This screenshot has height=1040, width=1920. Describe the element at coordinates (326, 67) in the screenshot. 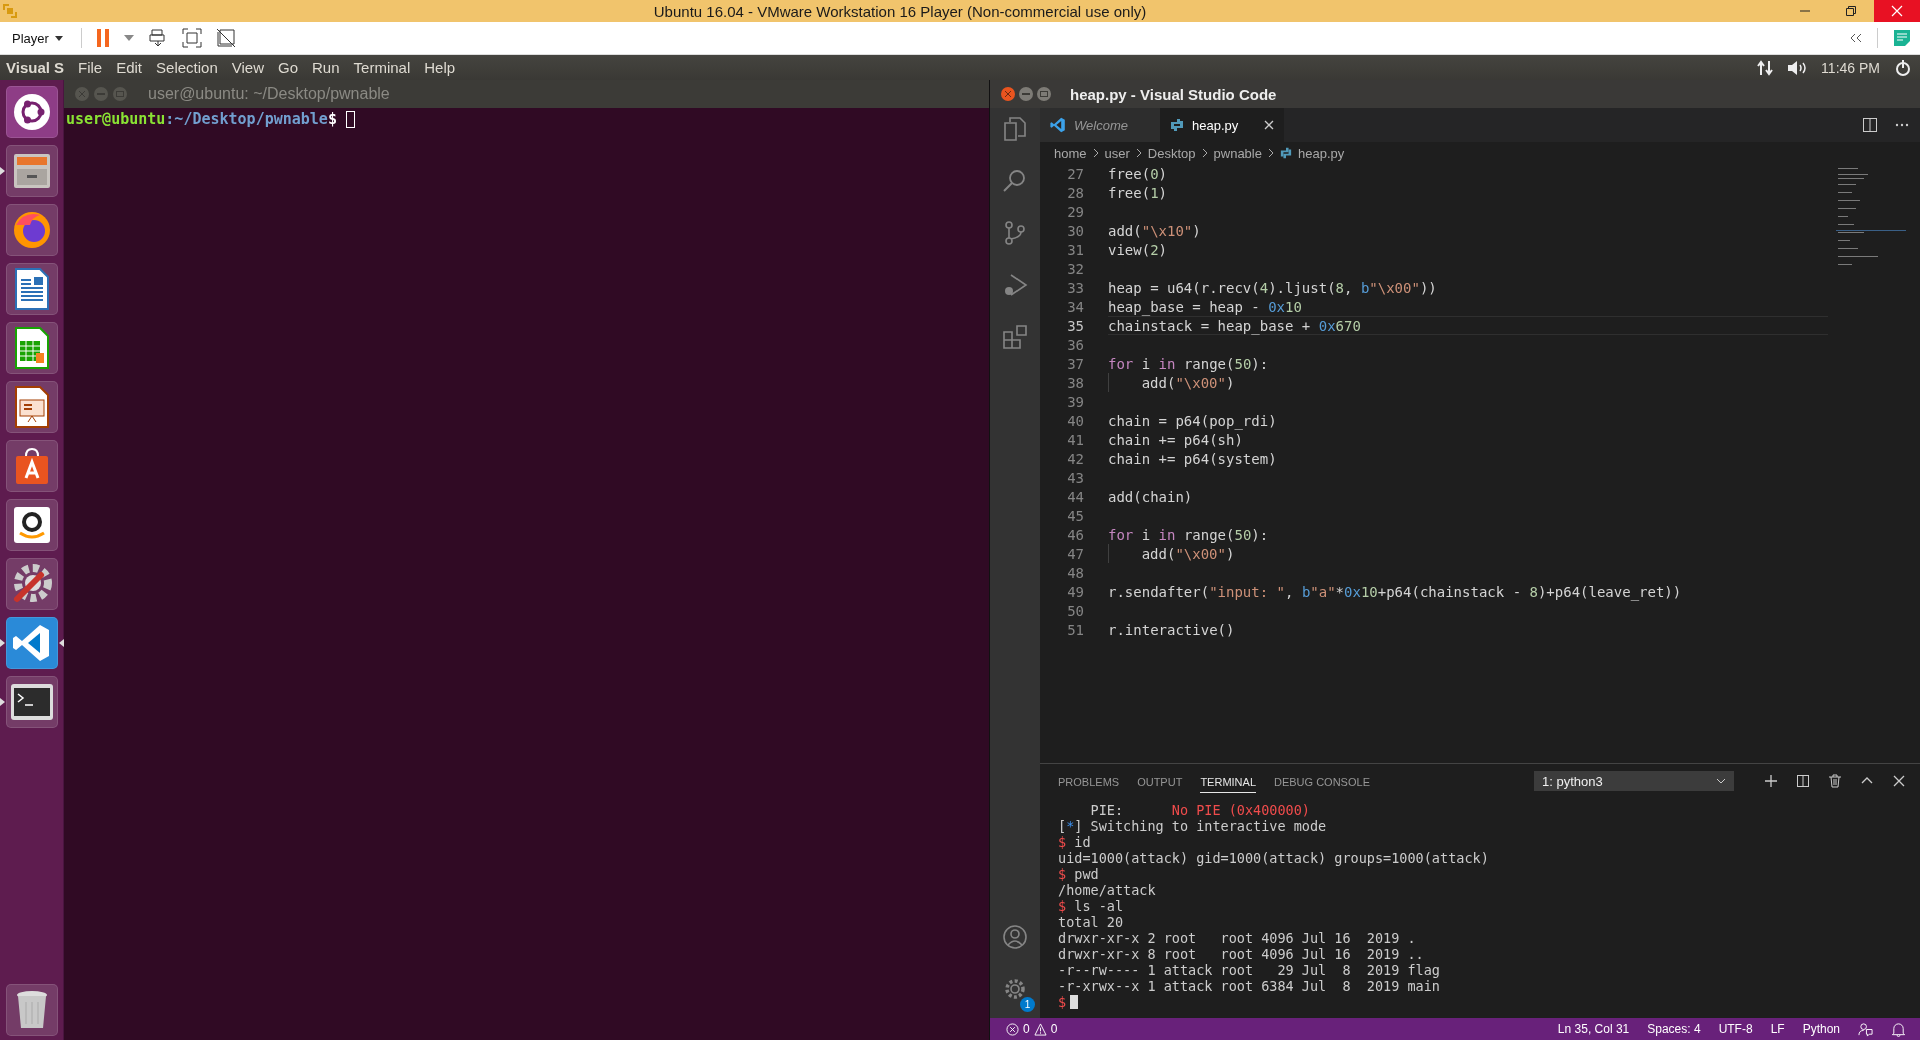

I see `menu-item: Run` at that location.